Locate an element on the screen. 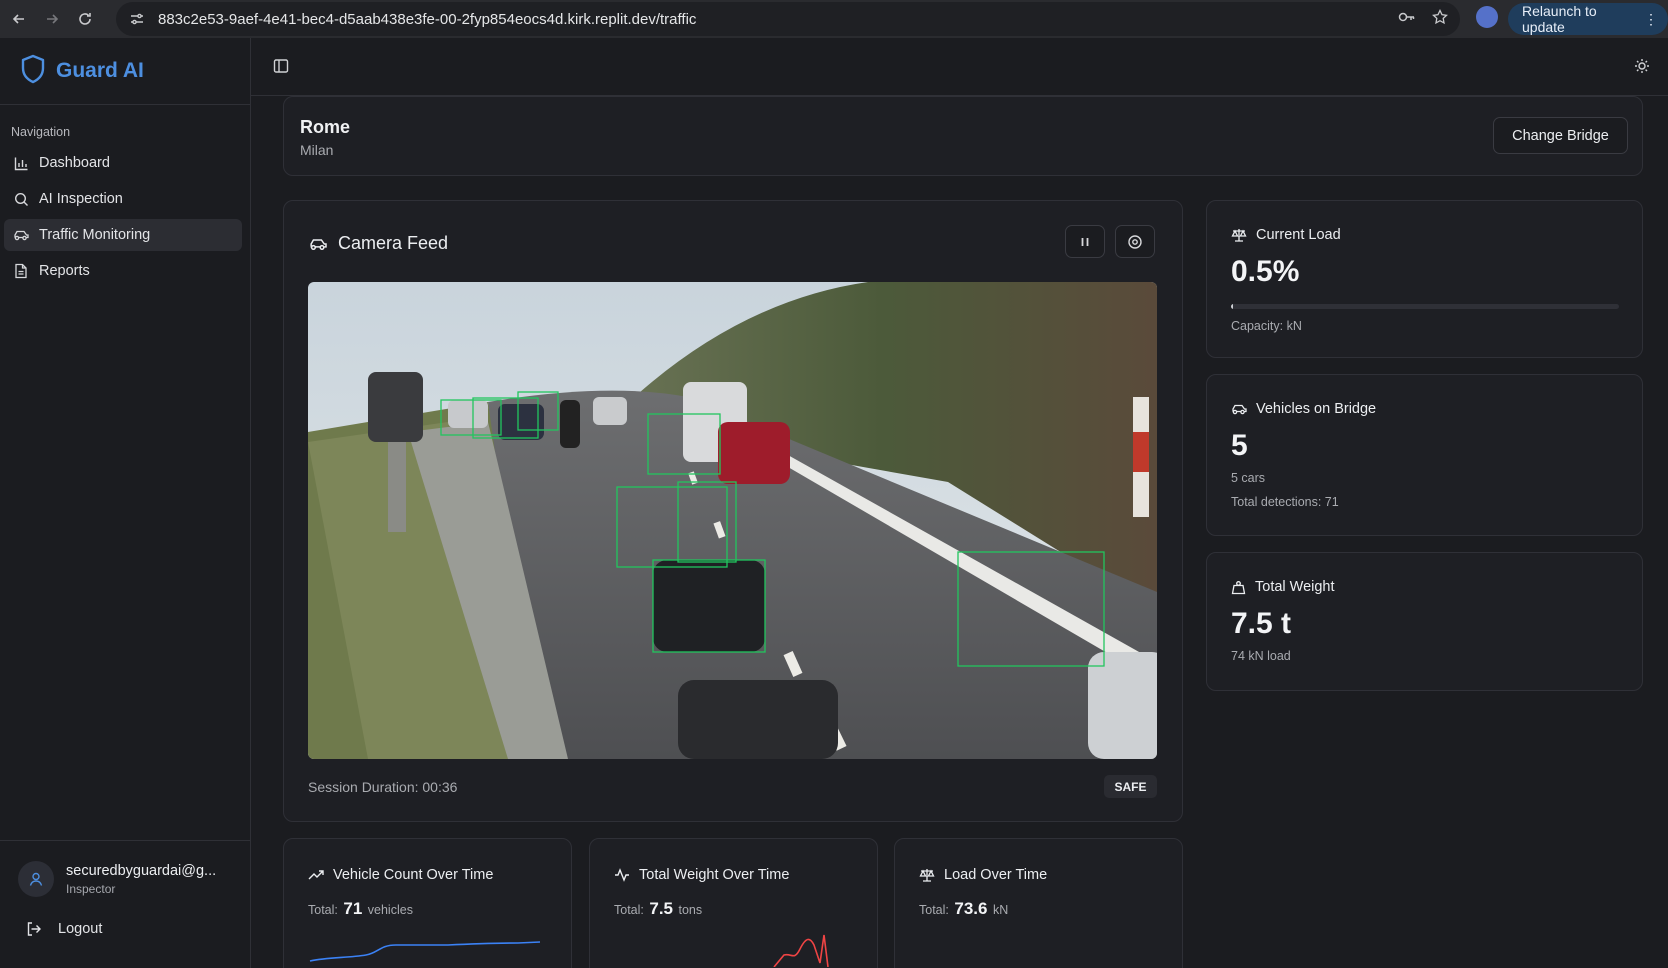  change-bridge-button: Change Bridge is located at coordinates (1560, 135).